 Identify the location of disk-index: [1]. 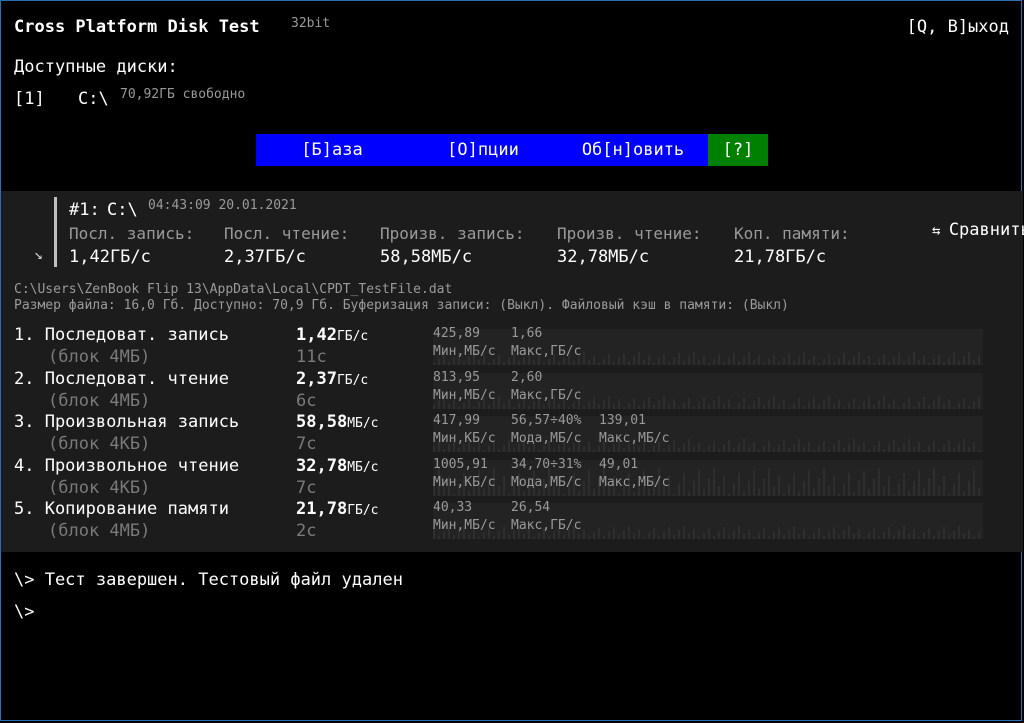
(29, 99).